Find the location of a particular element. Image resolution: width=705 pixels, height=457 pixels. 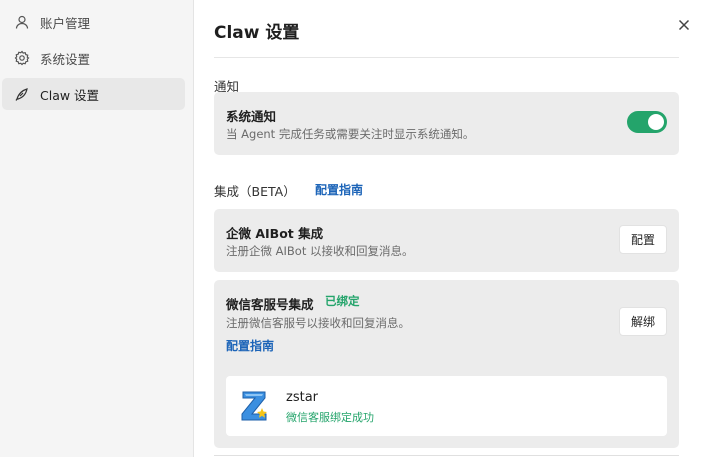

wecom-aibot-card: 企微 AIBot 集成 注册企微 AIBot 以接收和回复消息。 配置 is located at coordinates (446, 240).